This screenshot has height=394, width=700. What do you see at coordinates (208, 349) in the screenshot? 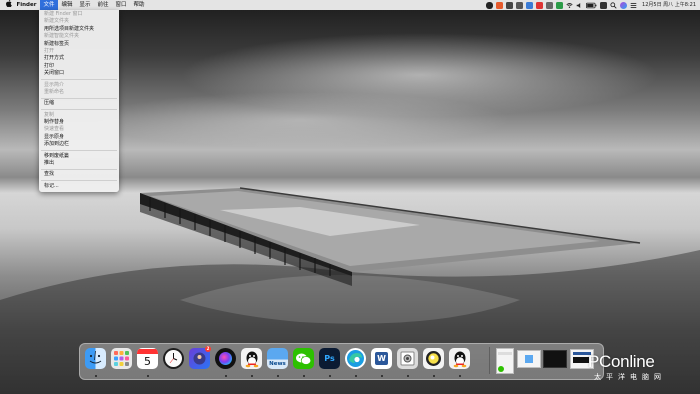
I see `notification-badge: 2` at bounding box center [208, 349].